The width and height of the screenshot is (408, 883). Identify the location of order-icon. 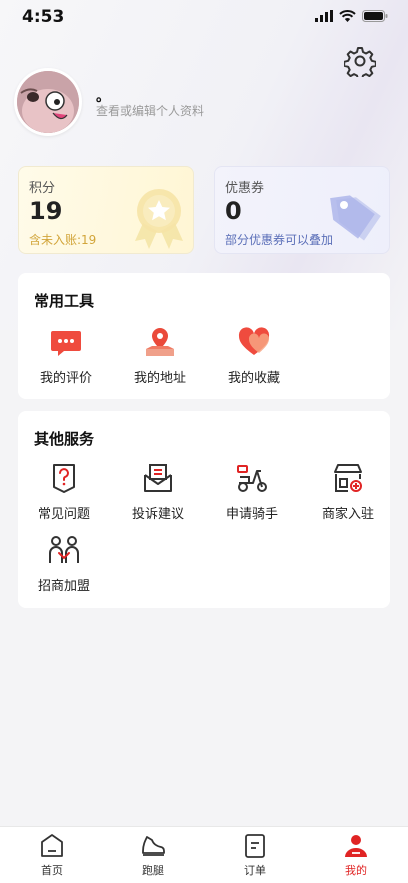
(255, 846).